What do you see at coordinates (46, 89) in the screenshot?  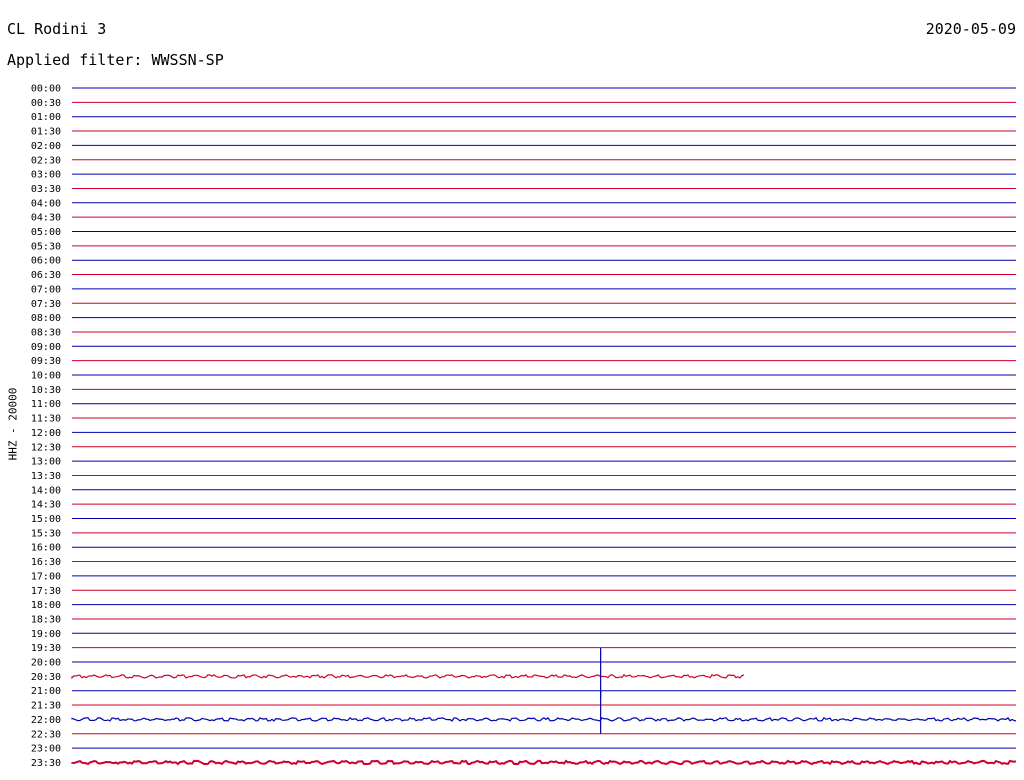 I see `row-label-0000: 00:00` at bounding box center [46, 89].